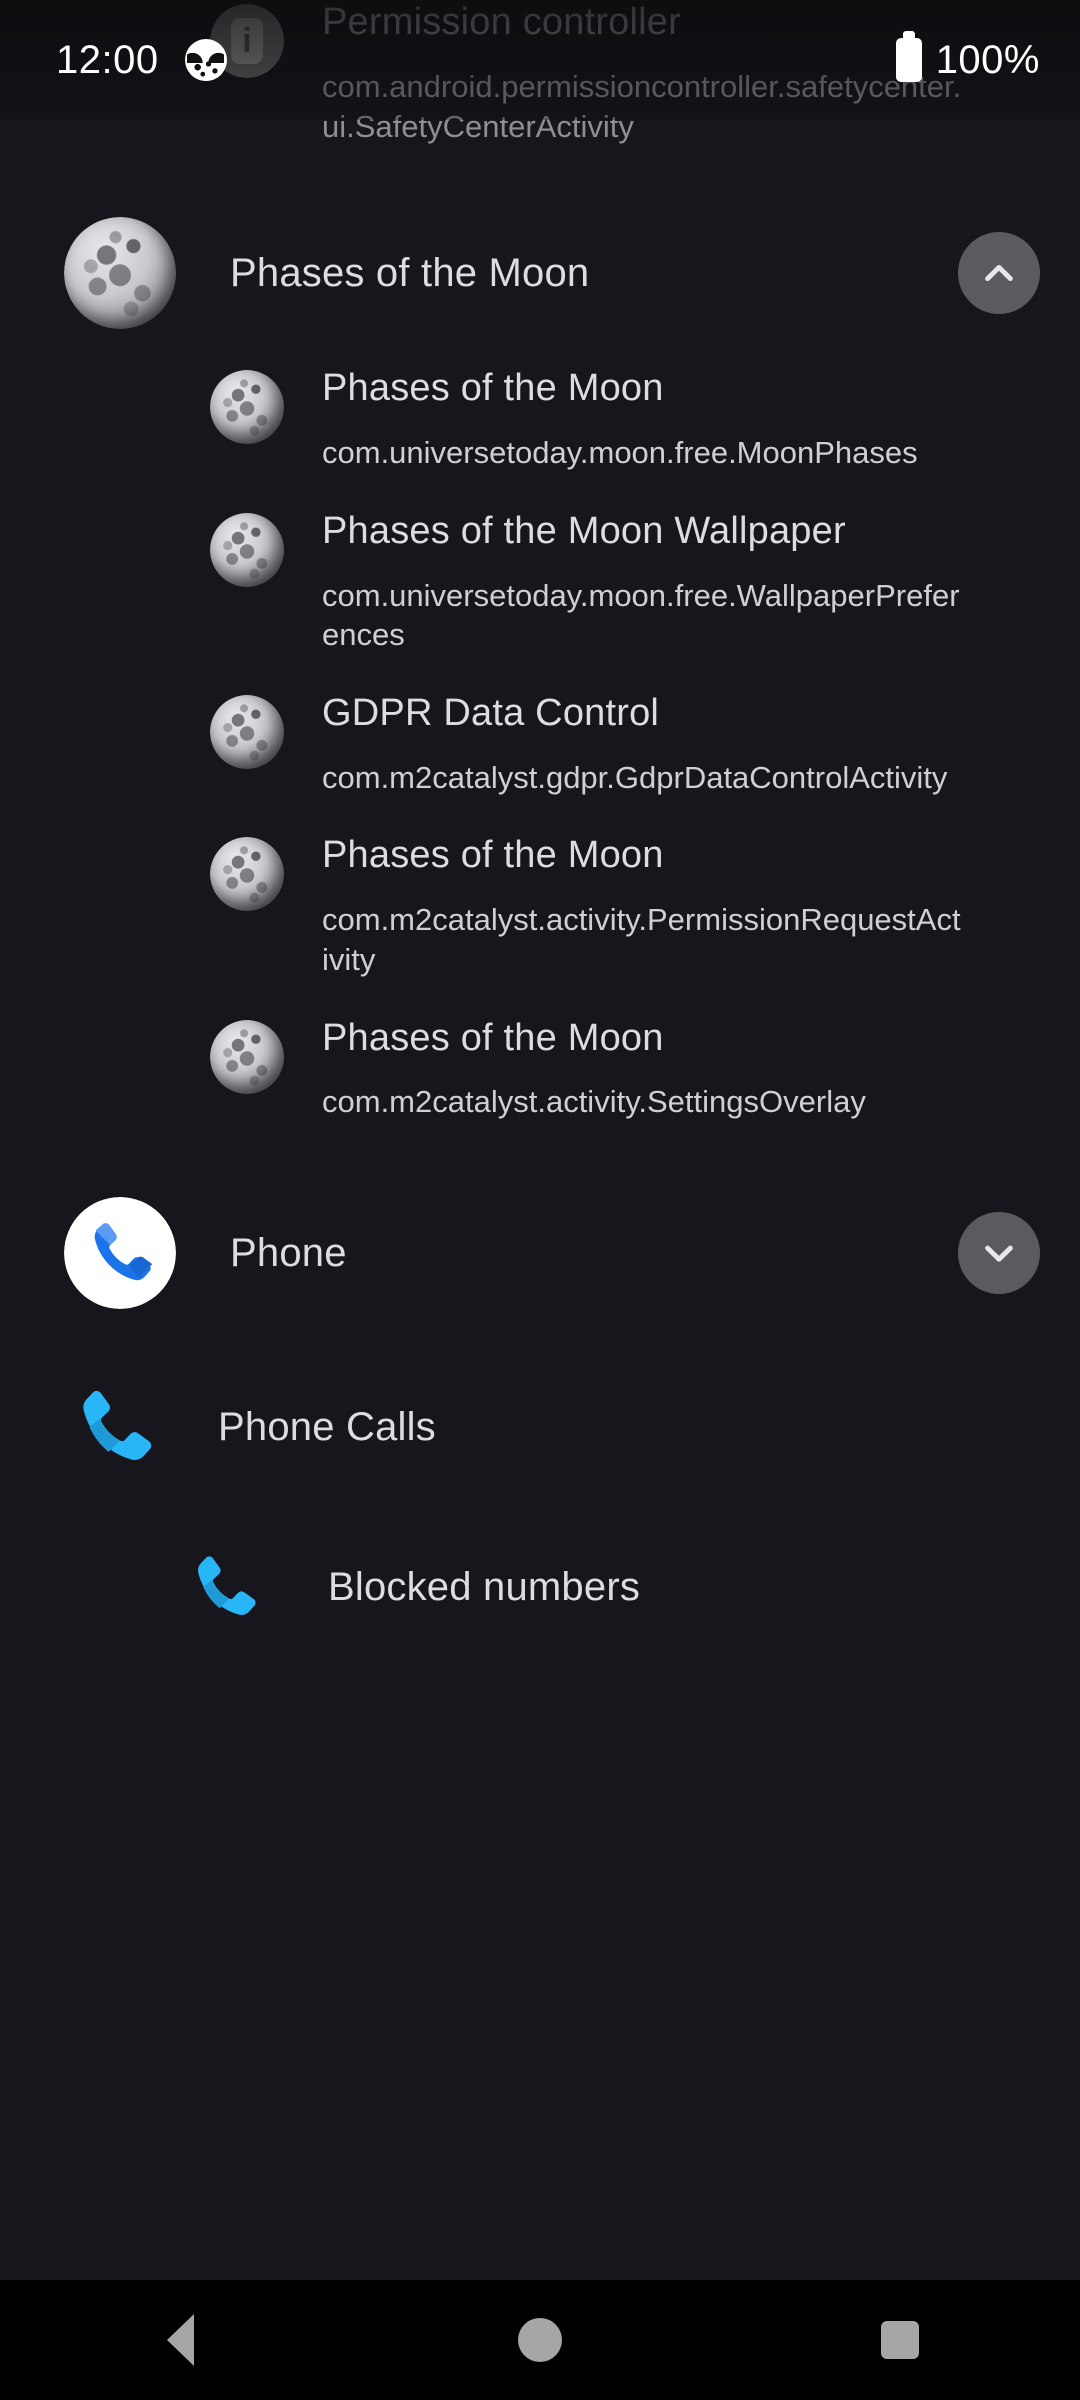 Image resolution: width=1080 pixels, height=2400 pixels. I want to click on list-item-subtitle: com.universetoday.moon.free.MoonPhases, so click(620, 452).